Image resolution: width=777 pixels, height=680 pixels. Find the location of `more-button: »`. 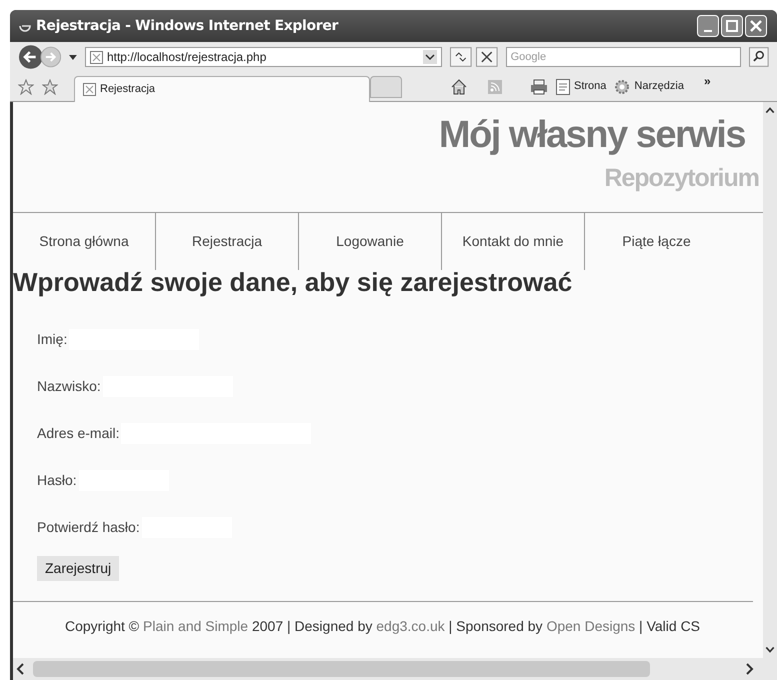

more-button: » is located at coordinates (707, 81).